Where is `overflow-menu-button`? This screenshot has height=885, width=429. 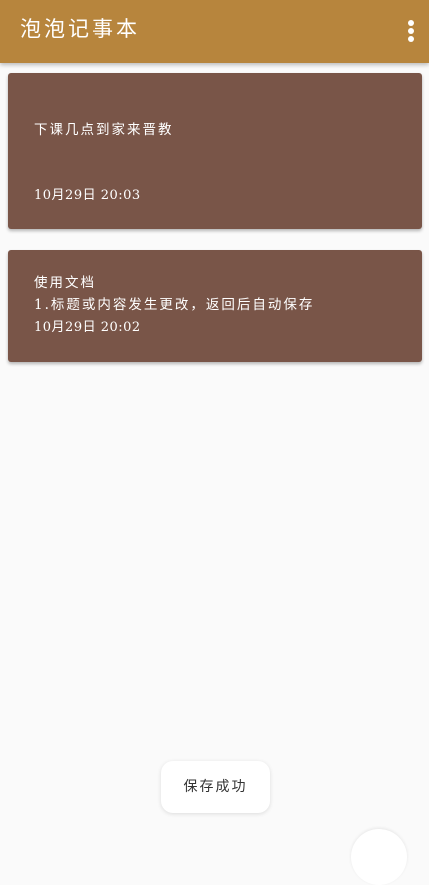
overflow-menu-button is located at coordinates (411, 31).